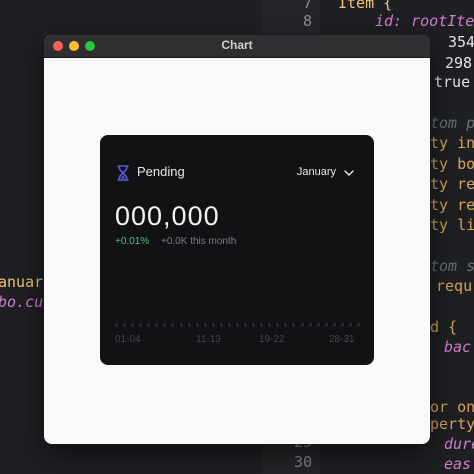  What do you see at coordinates (452, 424) in the screenshot?
I see `code-line: perty` at bounding box center [452, 424].